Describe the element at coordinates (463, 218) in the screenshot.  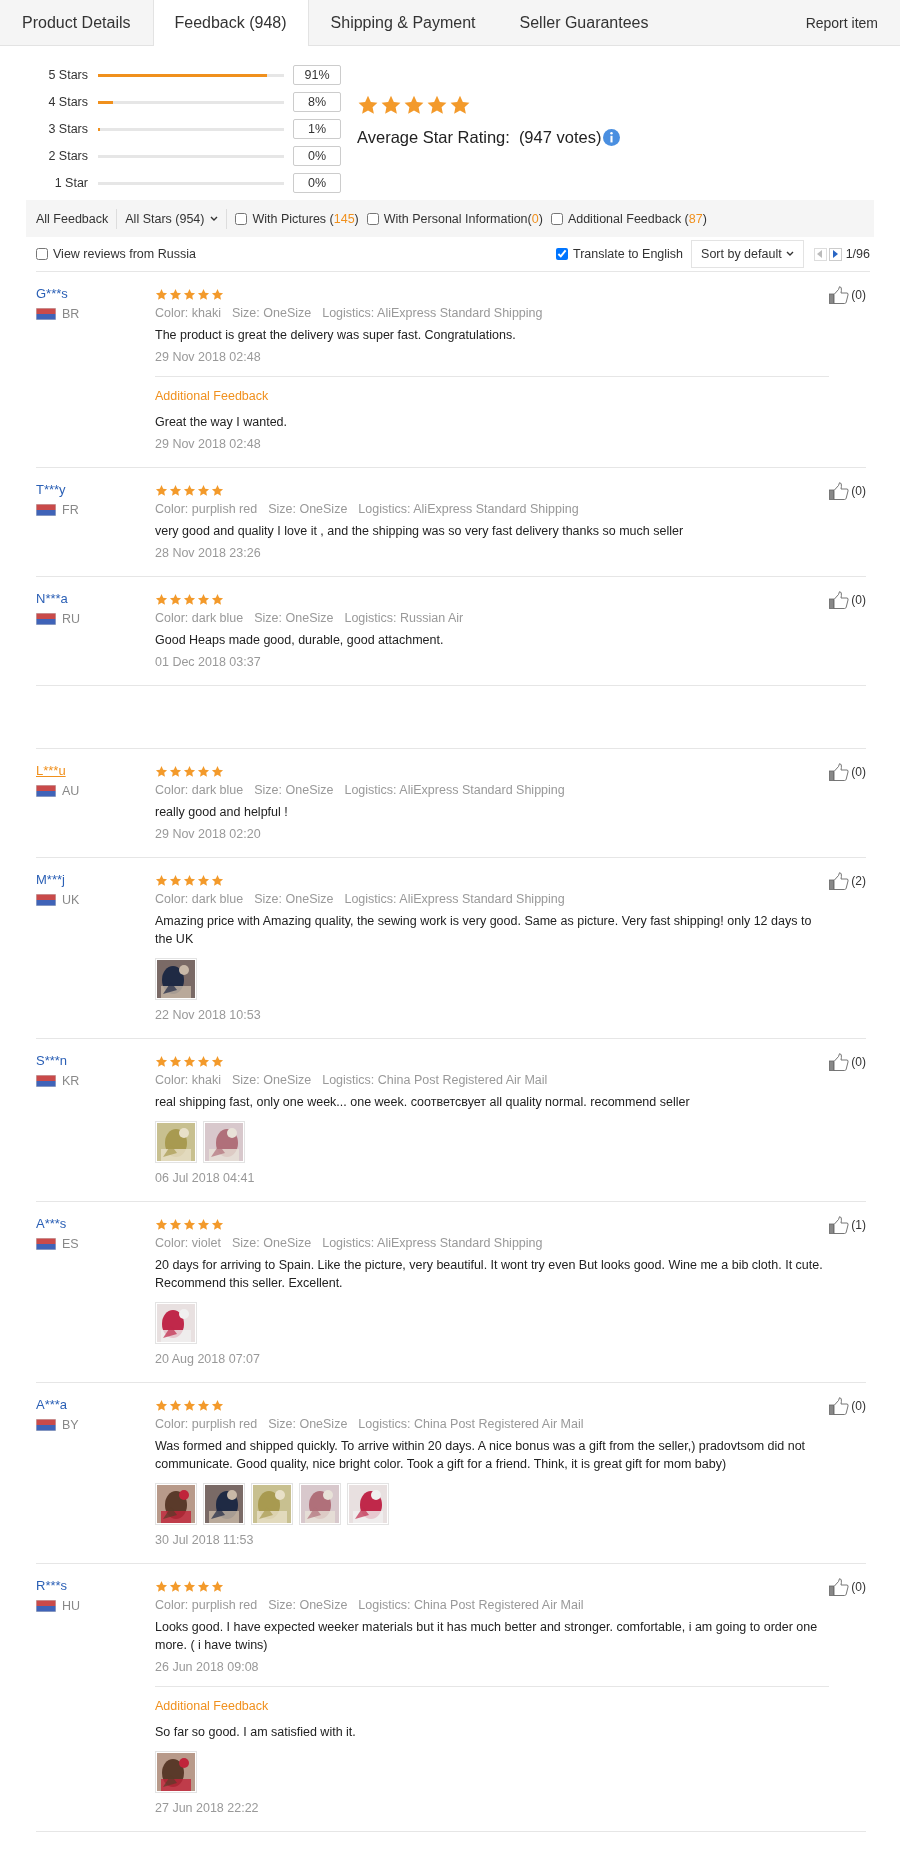
I see `filter-label: With Personal Information(0)` at that location.